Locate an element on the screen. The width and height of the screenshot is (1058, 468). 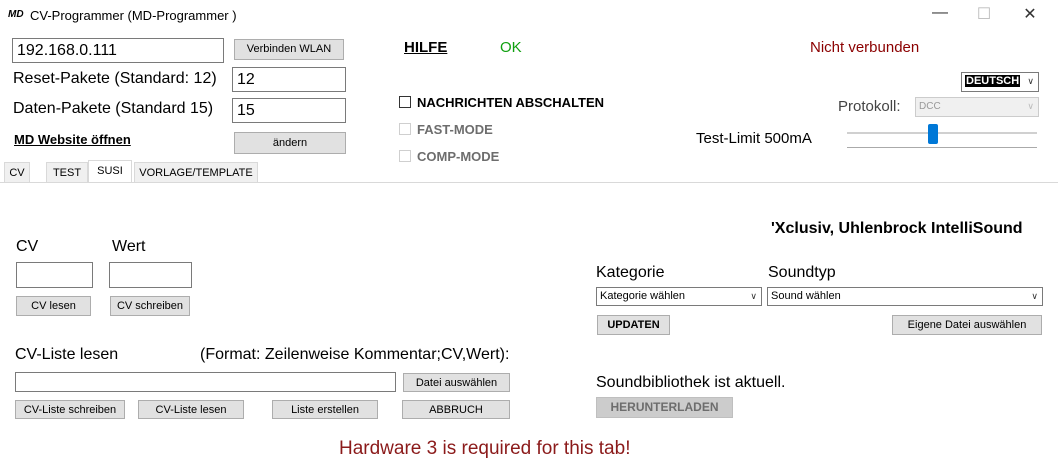
write-list-button: CV-Liste schreiben is located at coordinates (70, 409).